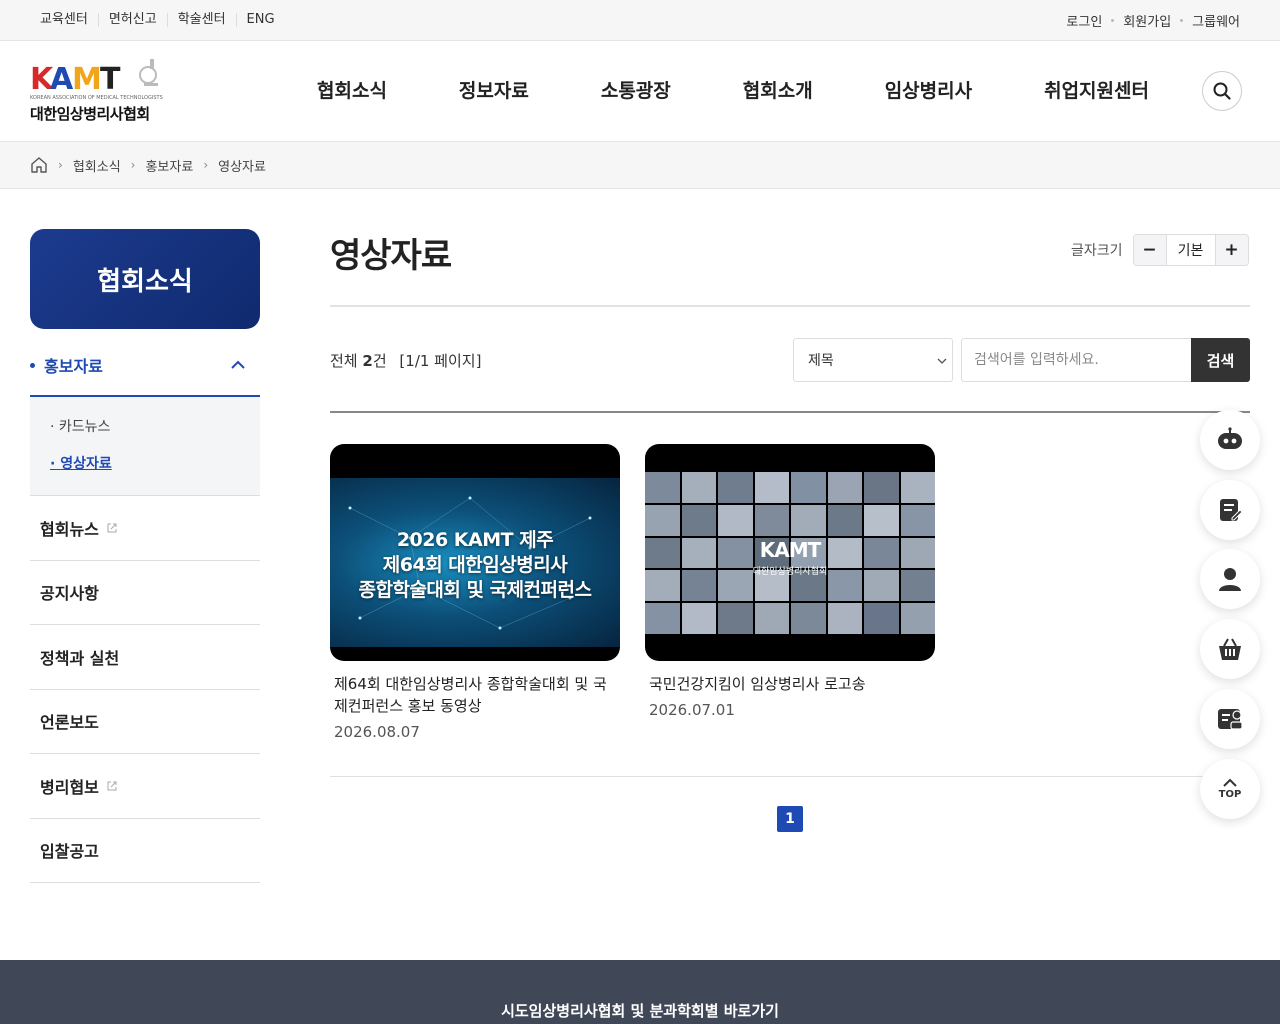  What do you see at coordinates (405, 360) in the screenshot?
I see `list-count: 전체 2건 [1/1 페이지]` at bounding box center [405, 360].